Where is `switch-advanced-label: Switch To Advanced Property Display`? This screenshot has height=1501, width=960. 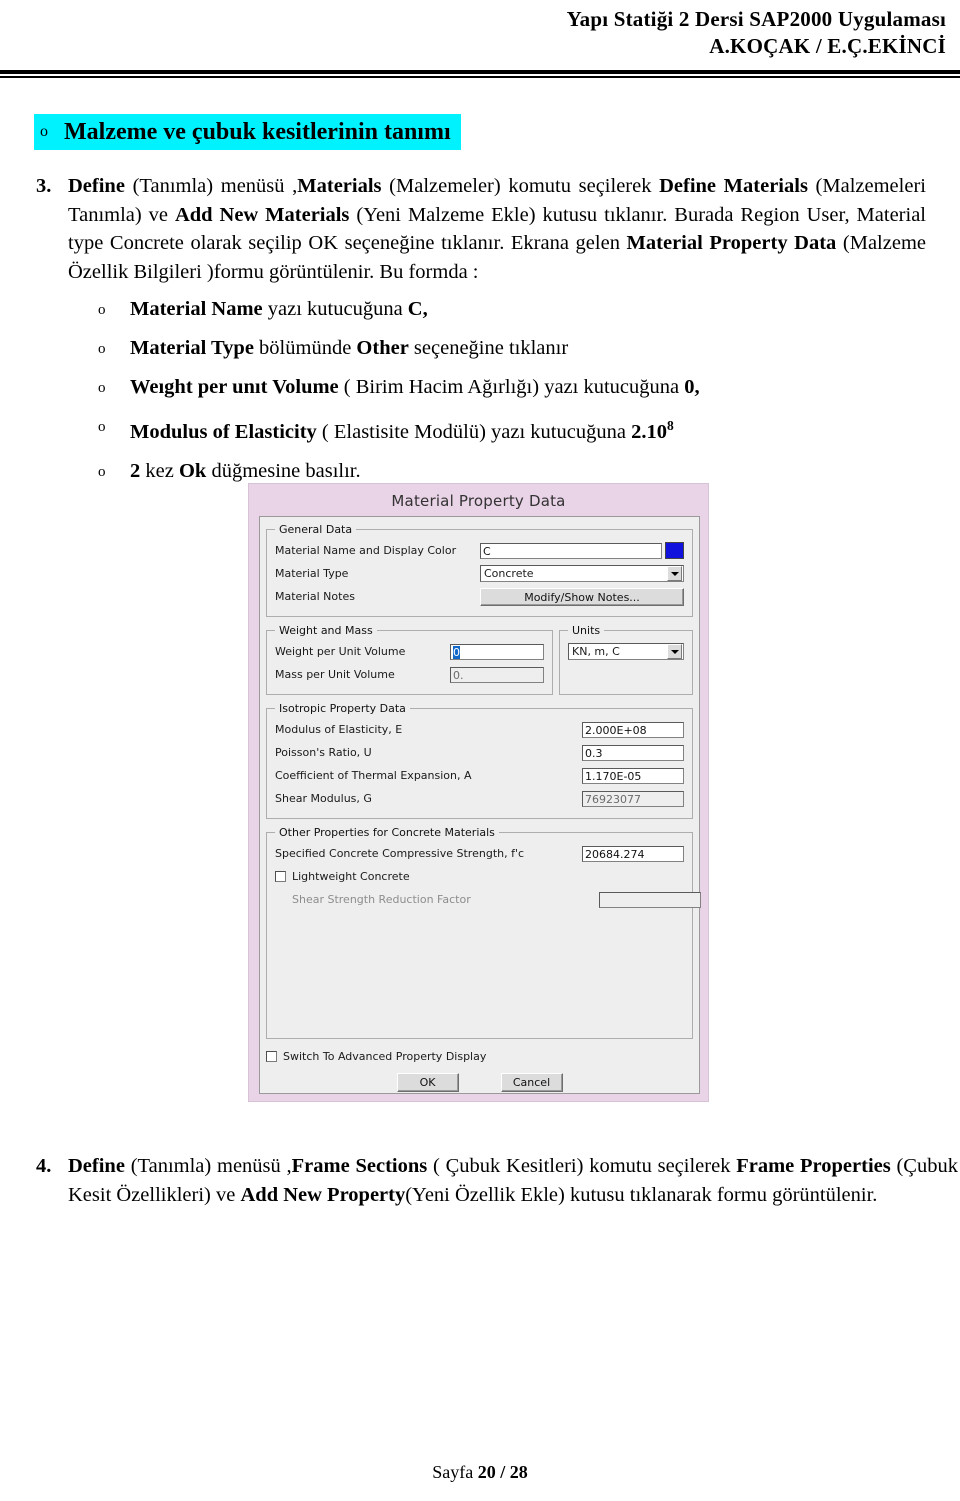
switch-advanced-label: Switch To Advanced Property Display is located at coordinates (385, 1056).